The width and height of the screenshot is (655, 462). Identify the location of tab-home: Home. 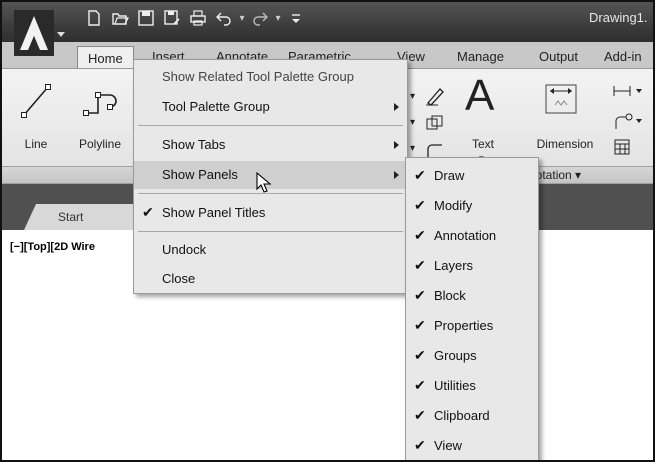
(105, 57).